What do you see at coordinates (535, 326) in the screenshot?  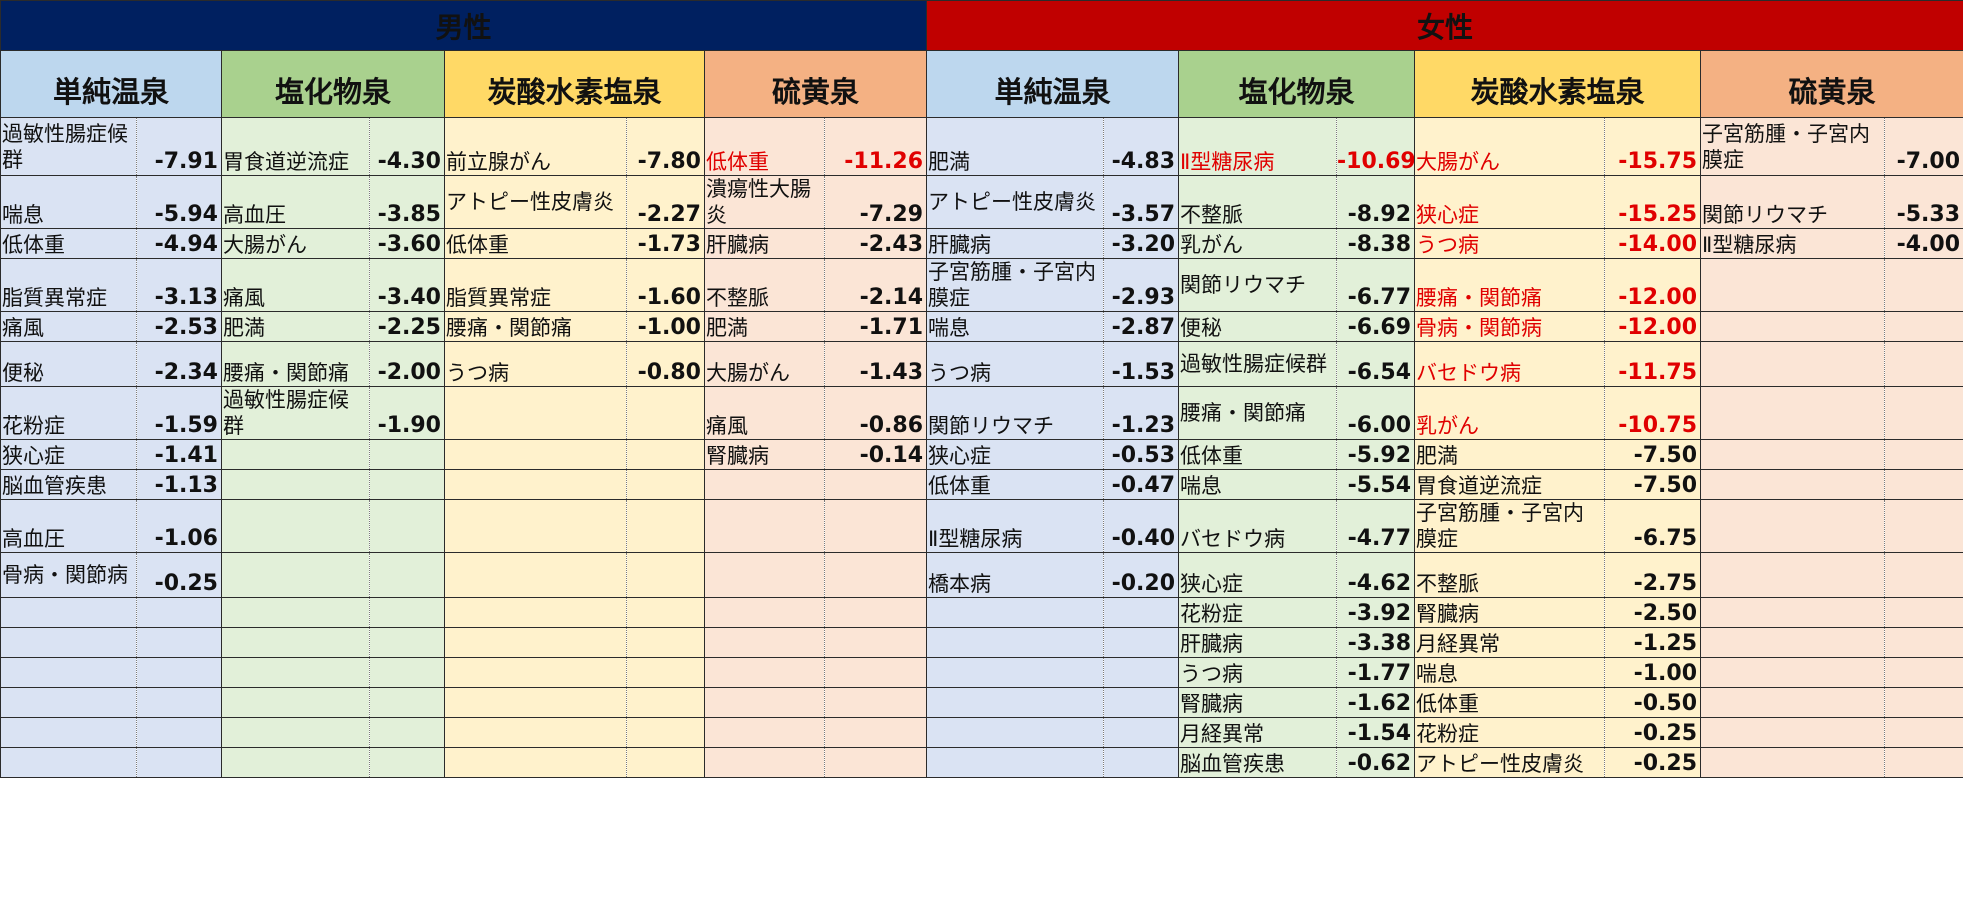 I see `male-bicarbonate-condition-cell: 腰痛・関節痛` at bounding box center [535, 326].